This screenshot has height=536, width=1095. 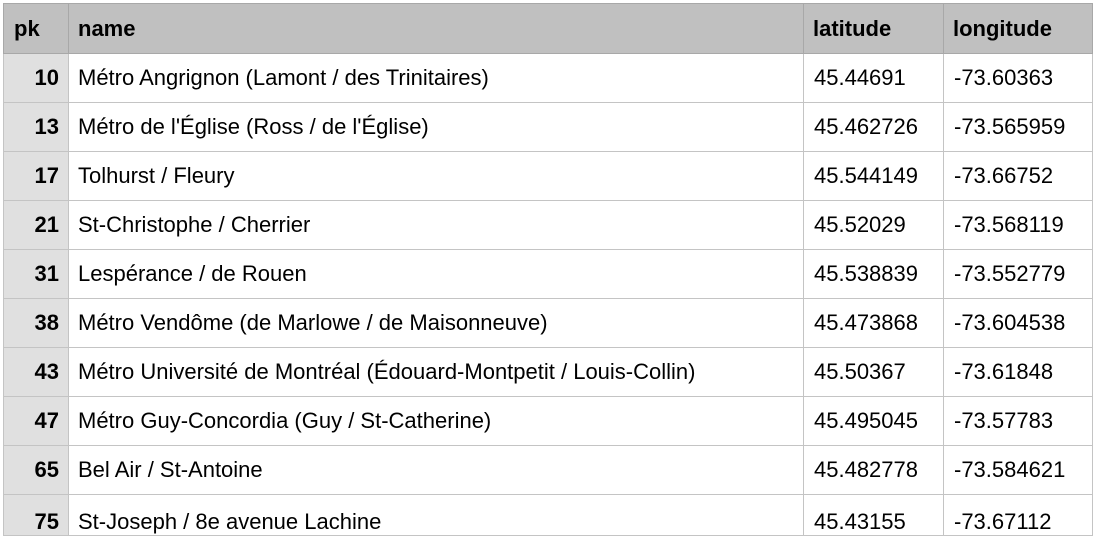 I want to click on cell-name: Métro Guy-Concordia (Guy / St-Catherine), so click(x=436, y=421).